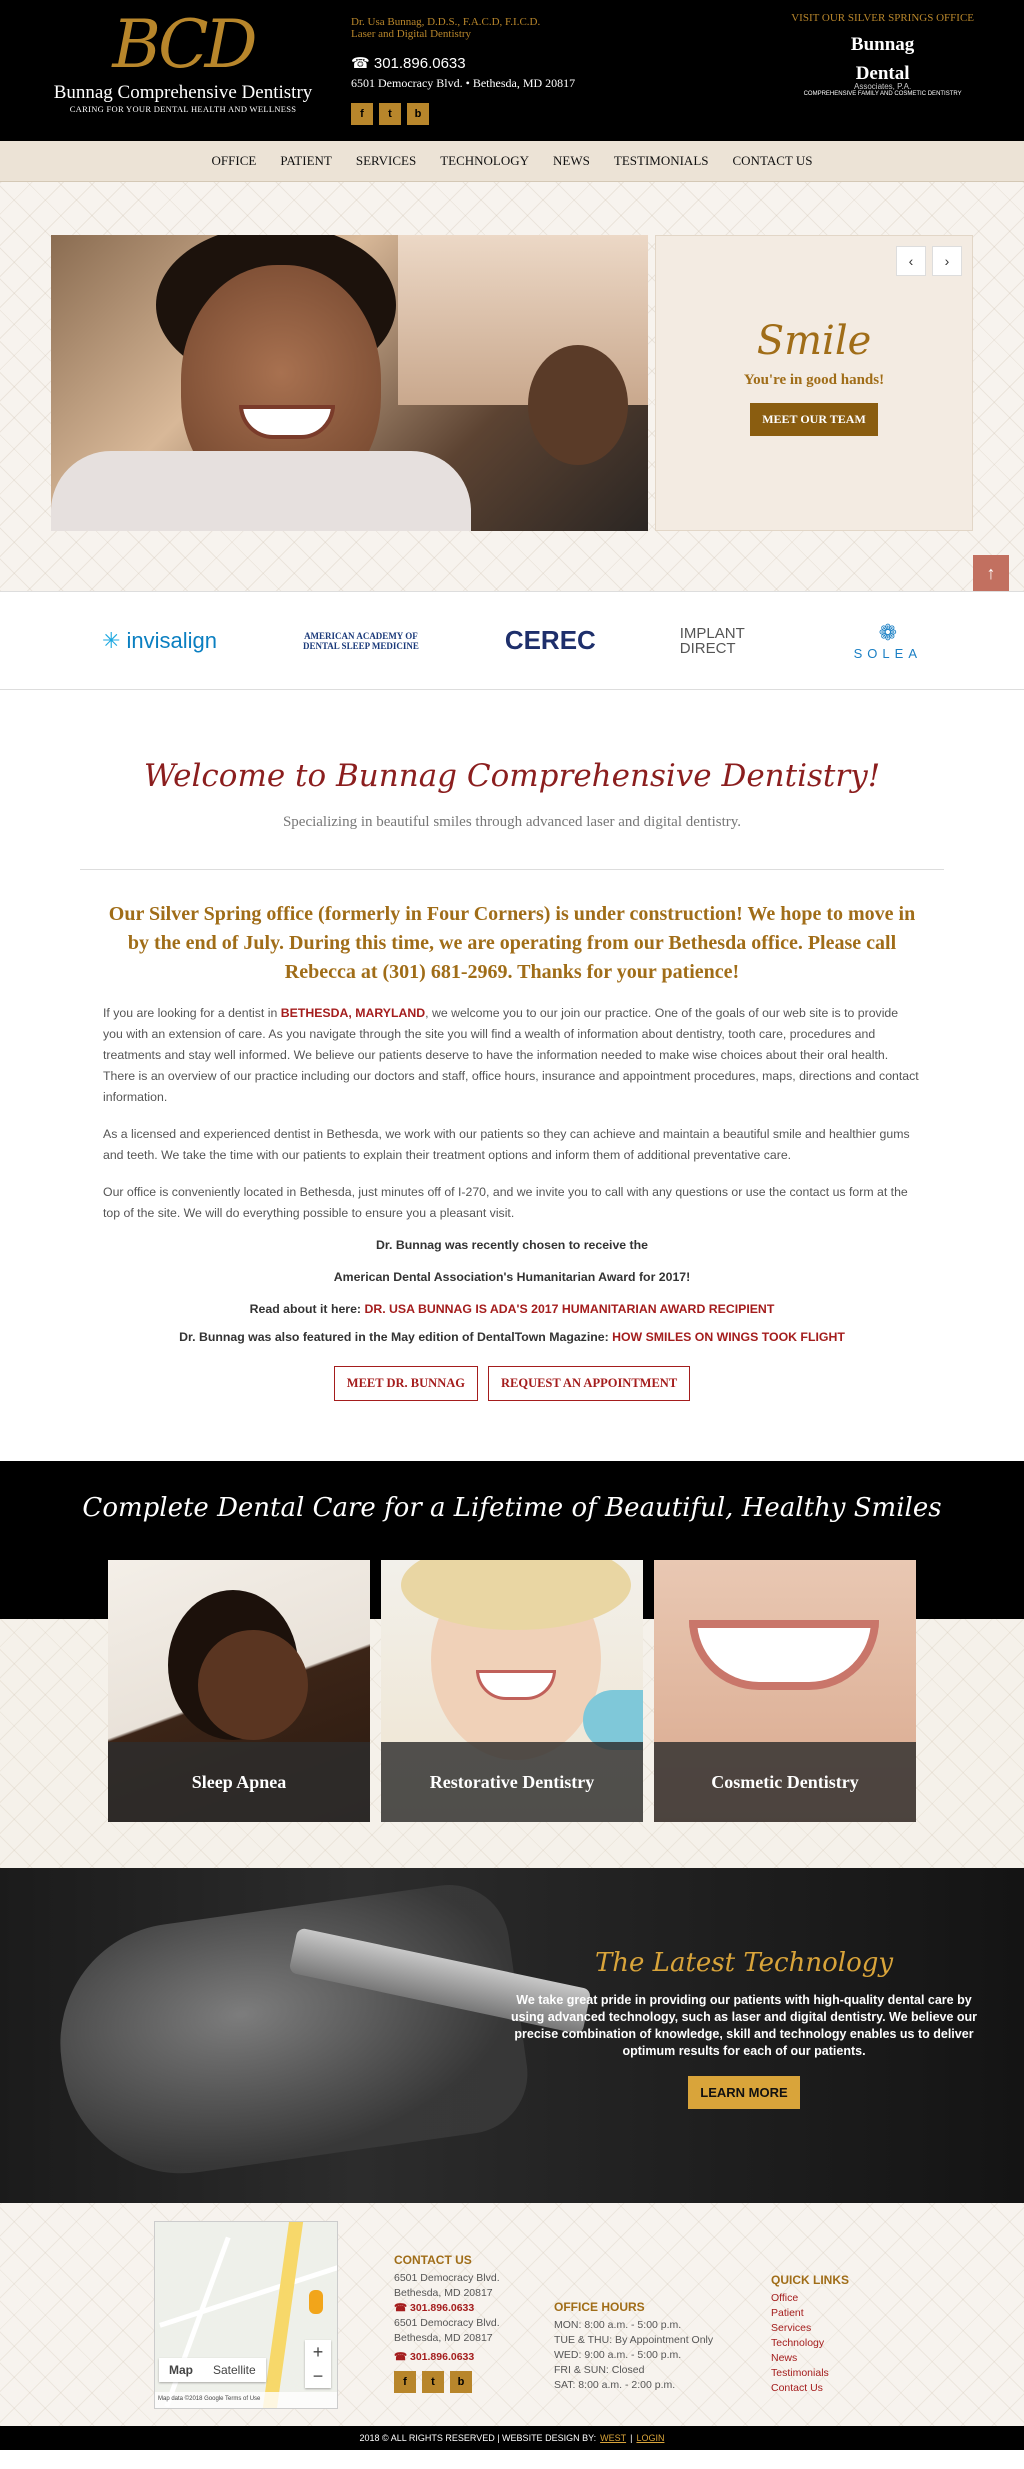  Describe the element at coordinates (181, 2370) in the screenshot. I see `map-tab: Map` at that location.